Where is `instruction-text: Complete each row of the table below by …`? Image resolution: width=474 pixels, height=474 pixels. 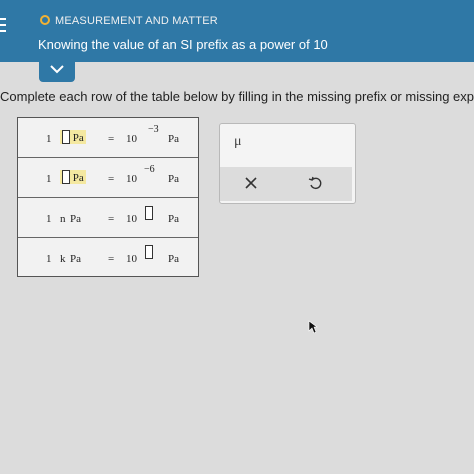 instruction-text: Complete each row of the table below by … is located at coordinates (237, 96).